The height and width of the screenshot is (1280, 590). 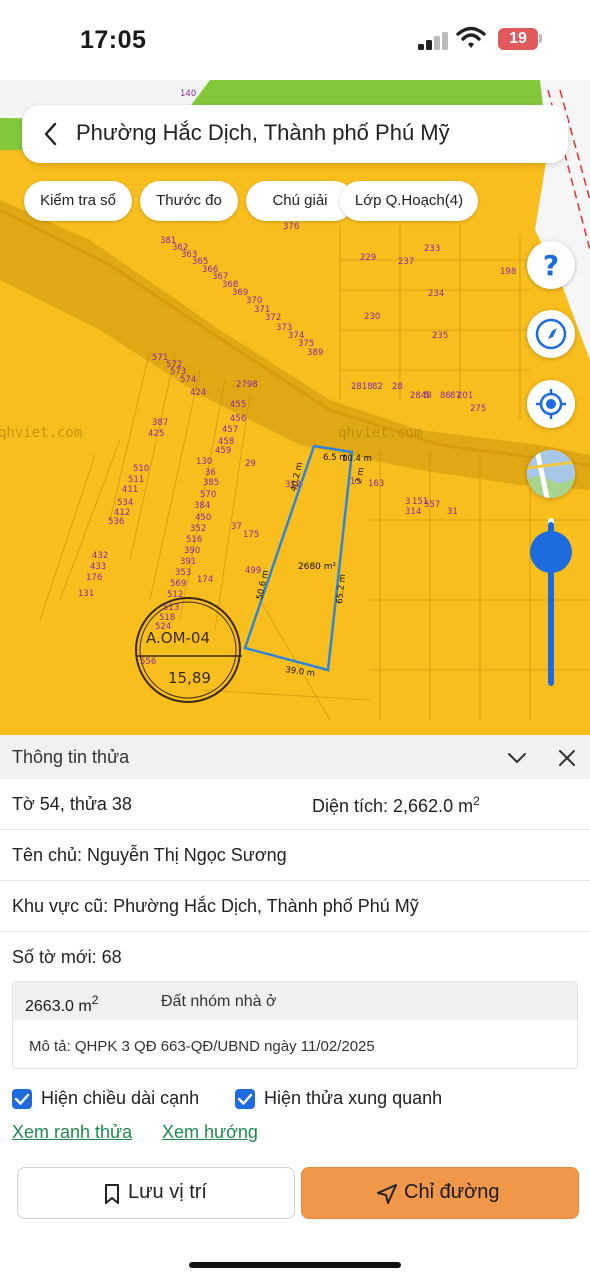 I want to click on lot-number-label: 140, so click(x=188, y=94).